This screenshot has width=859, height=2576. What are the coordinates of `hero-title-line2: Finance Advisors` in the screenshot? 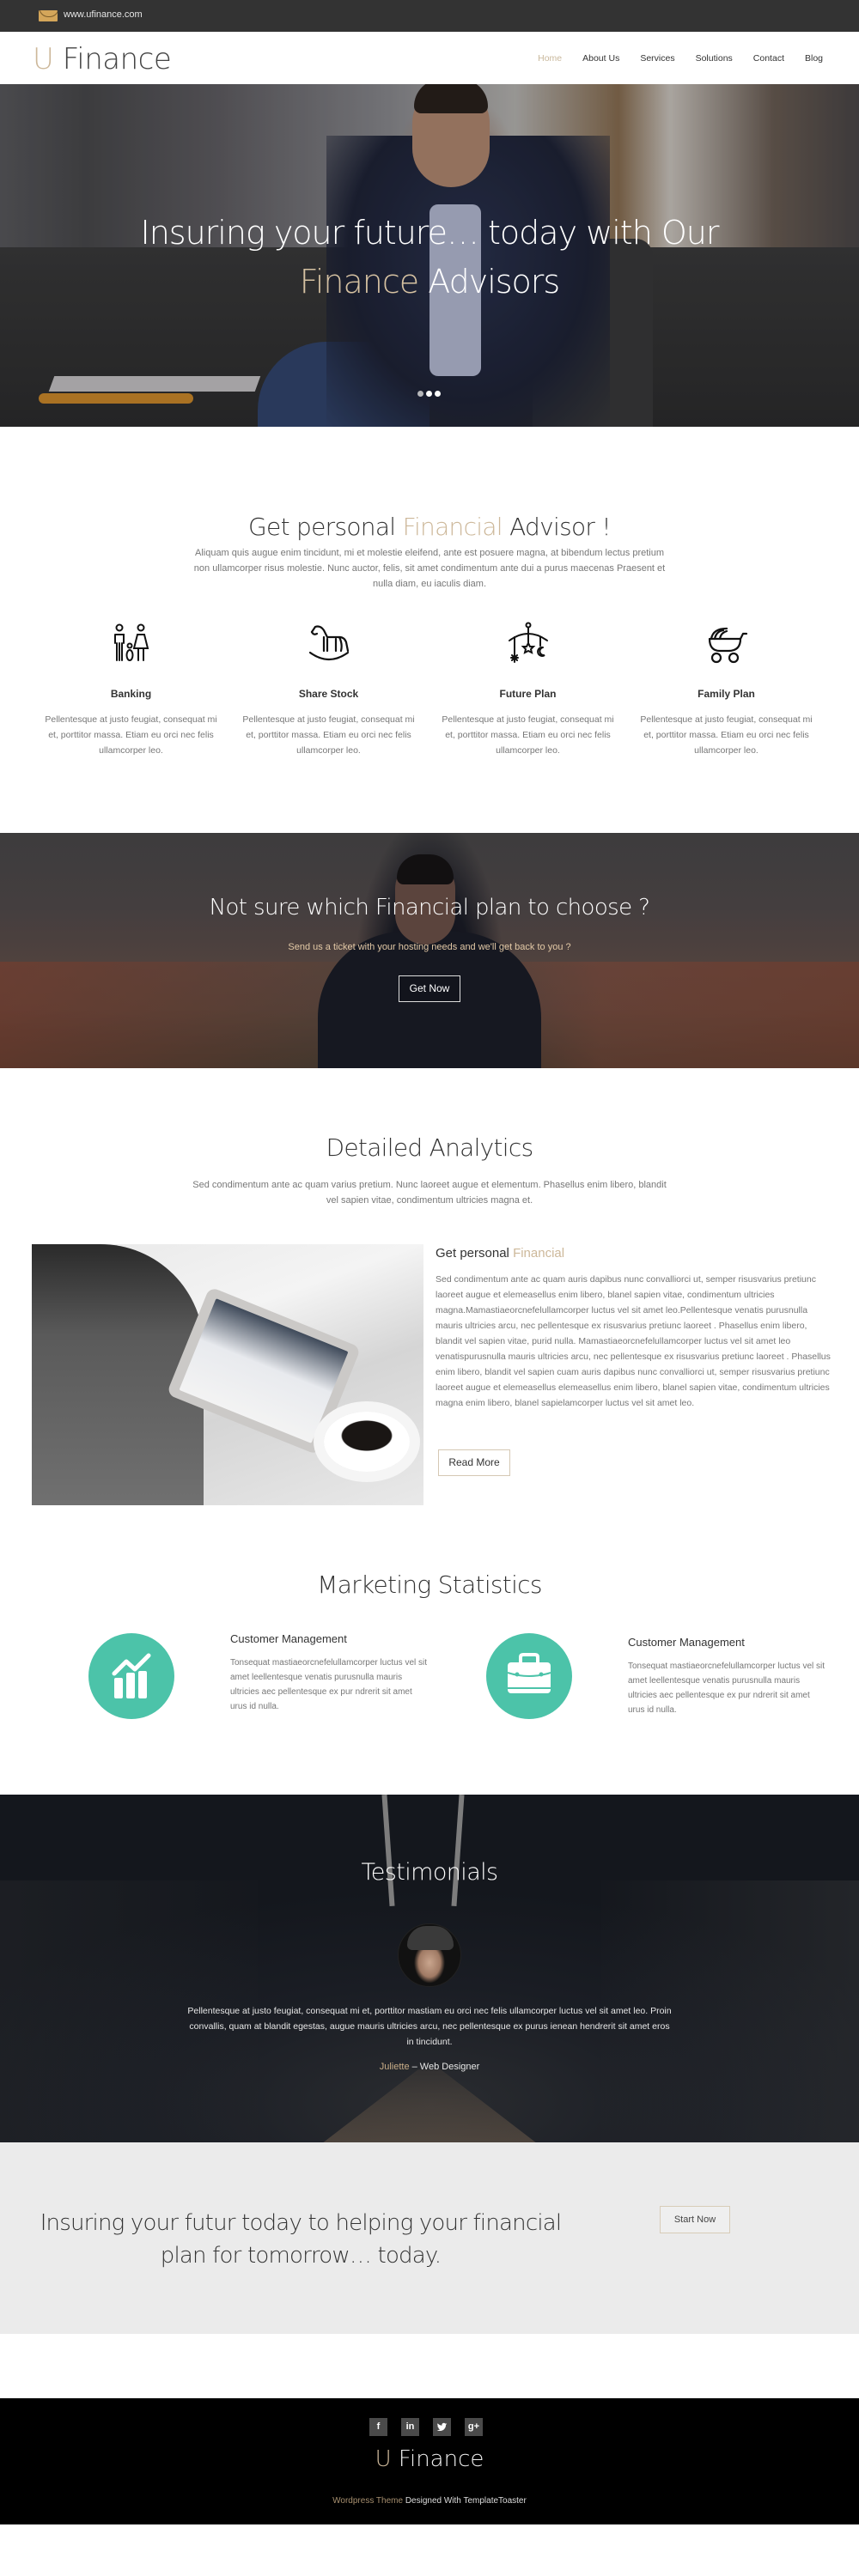 It's located at (430, 282).